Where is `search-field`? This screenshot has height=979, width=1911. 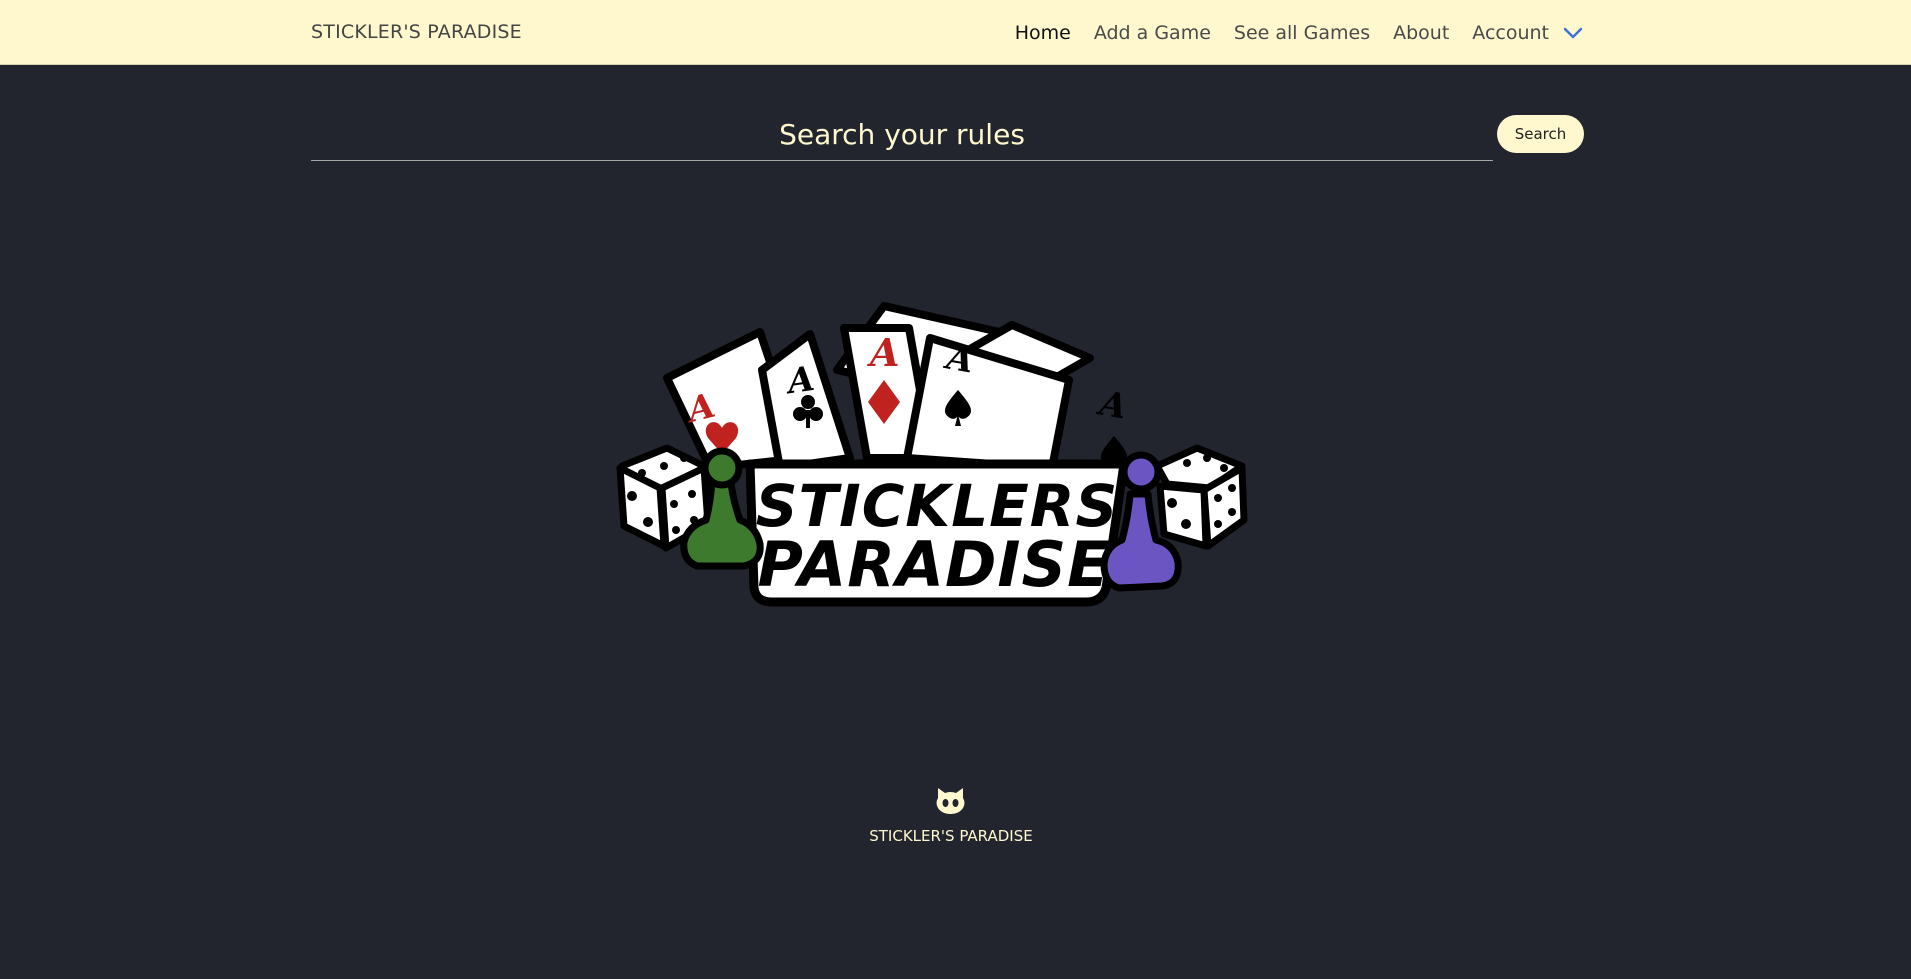
search-field is located at coordinates (902, 134).